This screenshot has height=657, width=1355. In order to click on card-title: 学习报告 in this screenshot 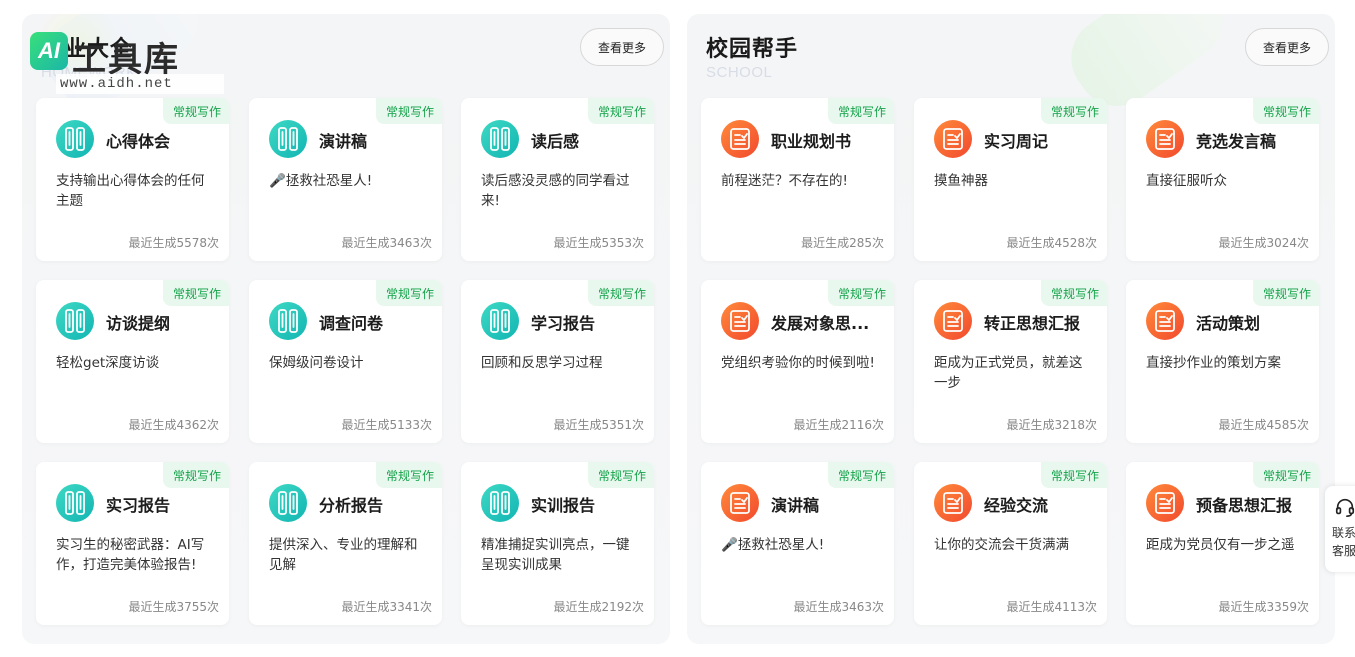, I will do `click(563, 323)`.